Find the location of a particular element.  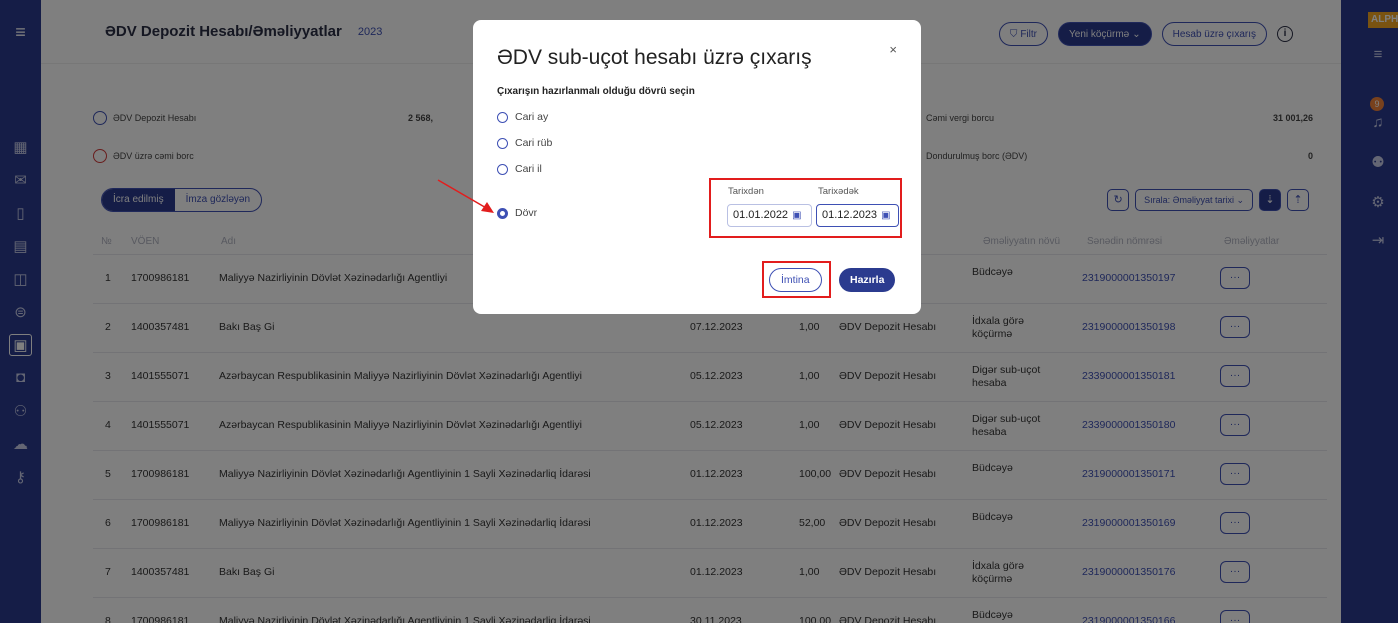

date-highlight-box is located at coordinates (805, 208).